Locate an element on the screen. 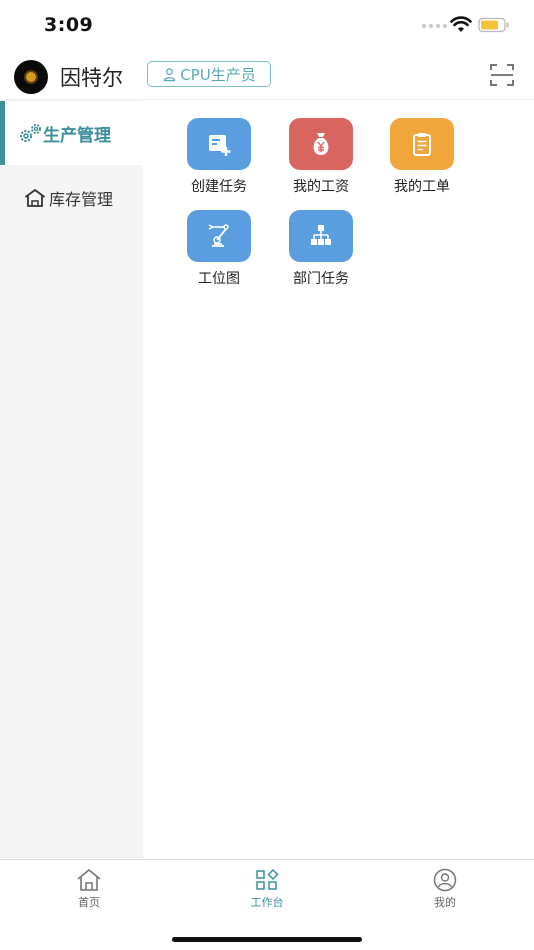  tile-create-task is located at coordinates (219, 144).